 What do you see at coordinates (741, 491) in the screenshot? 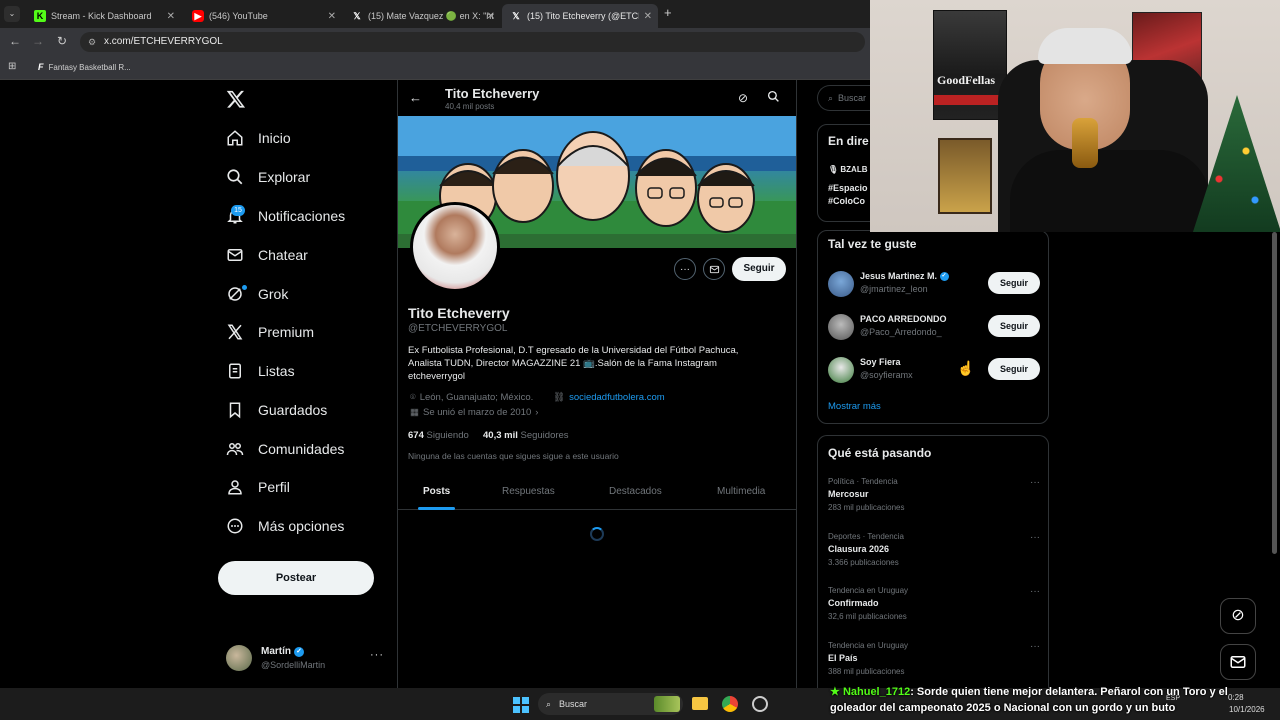
I see `tab-media: Multimedia` at bounding box center [741, 491].